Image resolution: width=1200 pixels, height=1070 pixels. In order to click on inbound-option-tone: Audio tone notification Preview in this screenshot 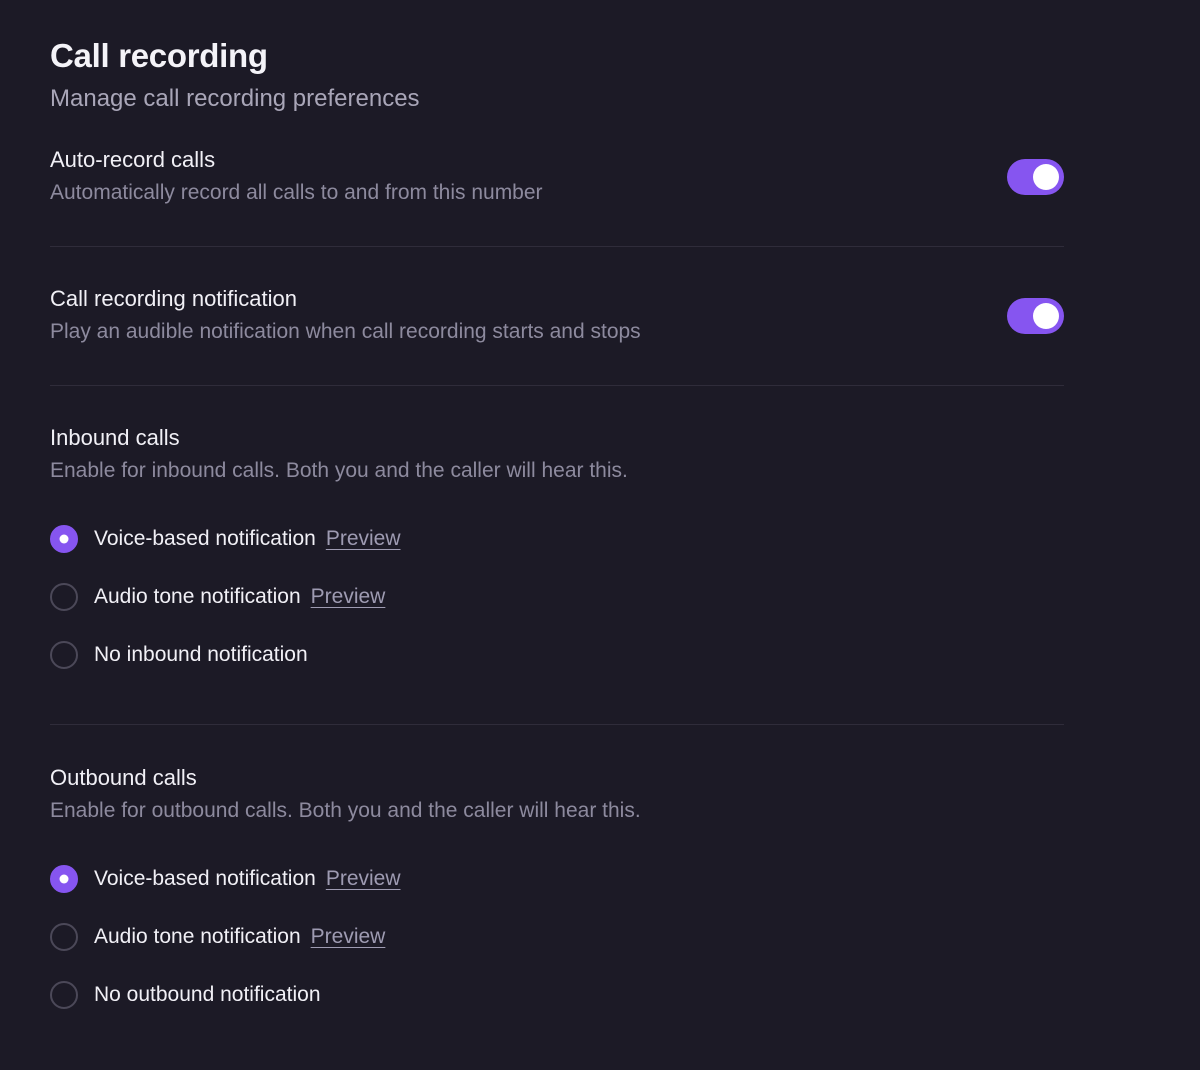, I will do `click(557, 597)`.